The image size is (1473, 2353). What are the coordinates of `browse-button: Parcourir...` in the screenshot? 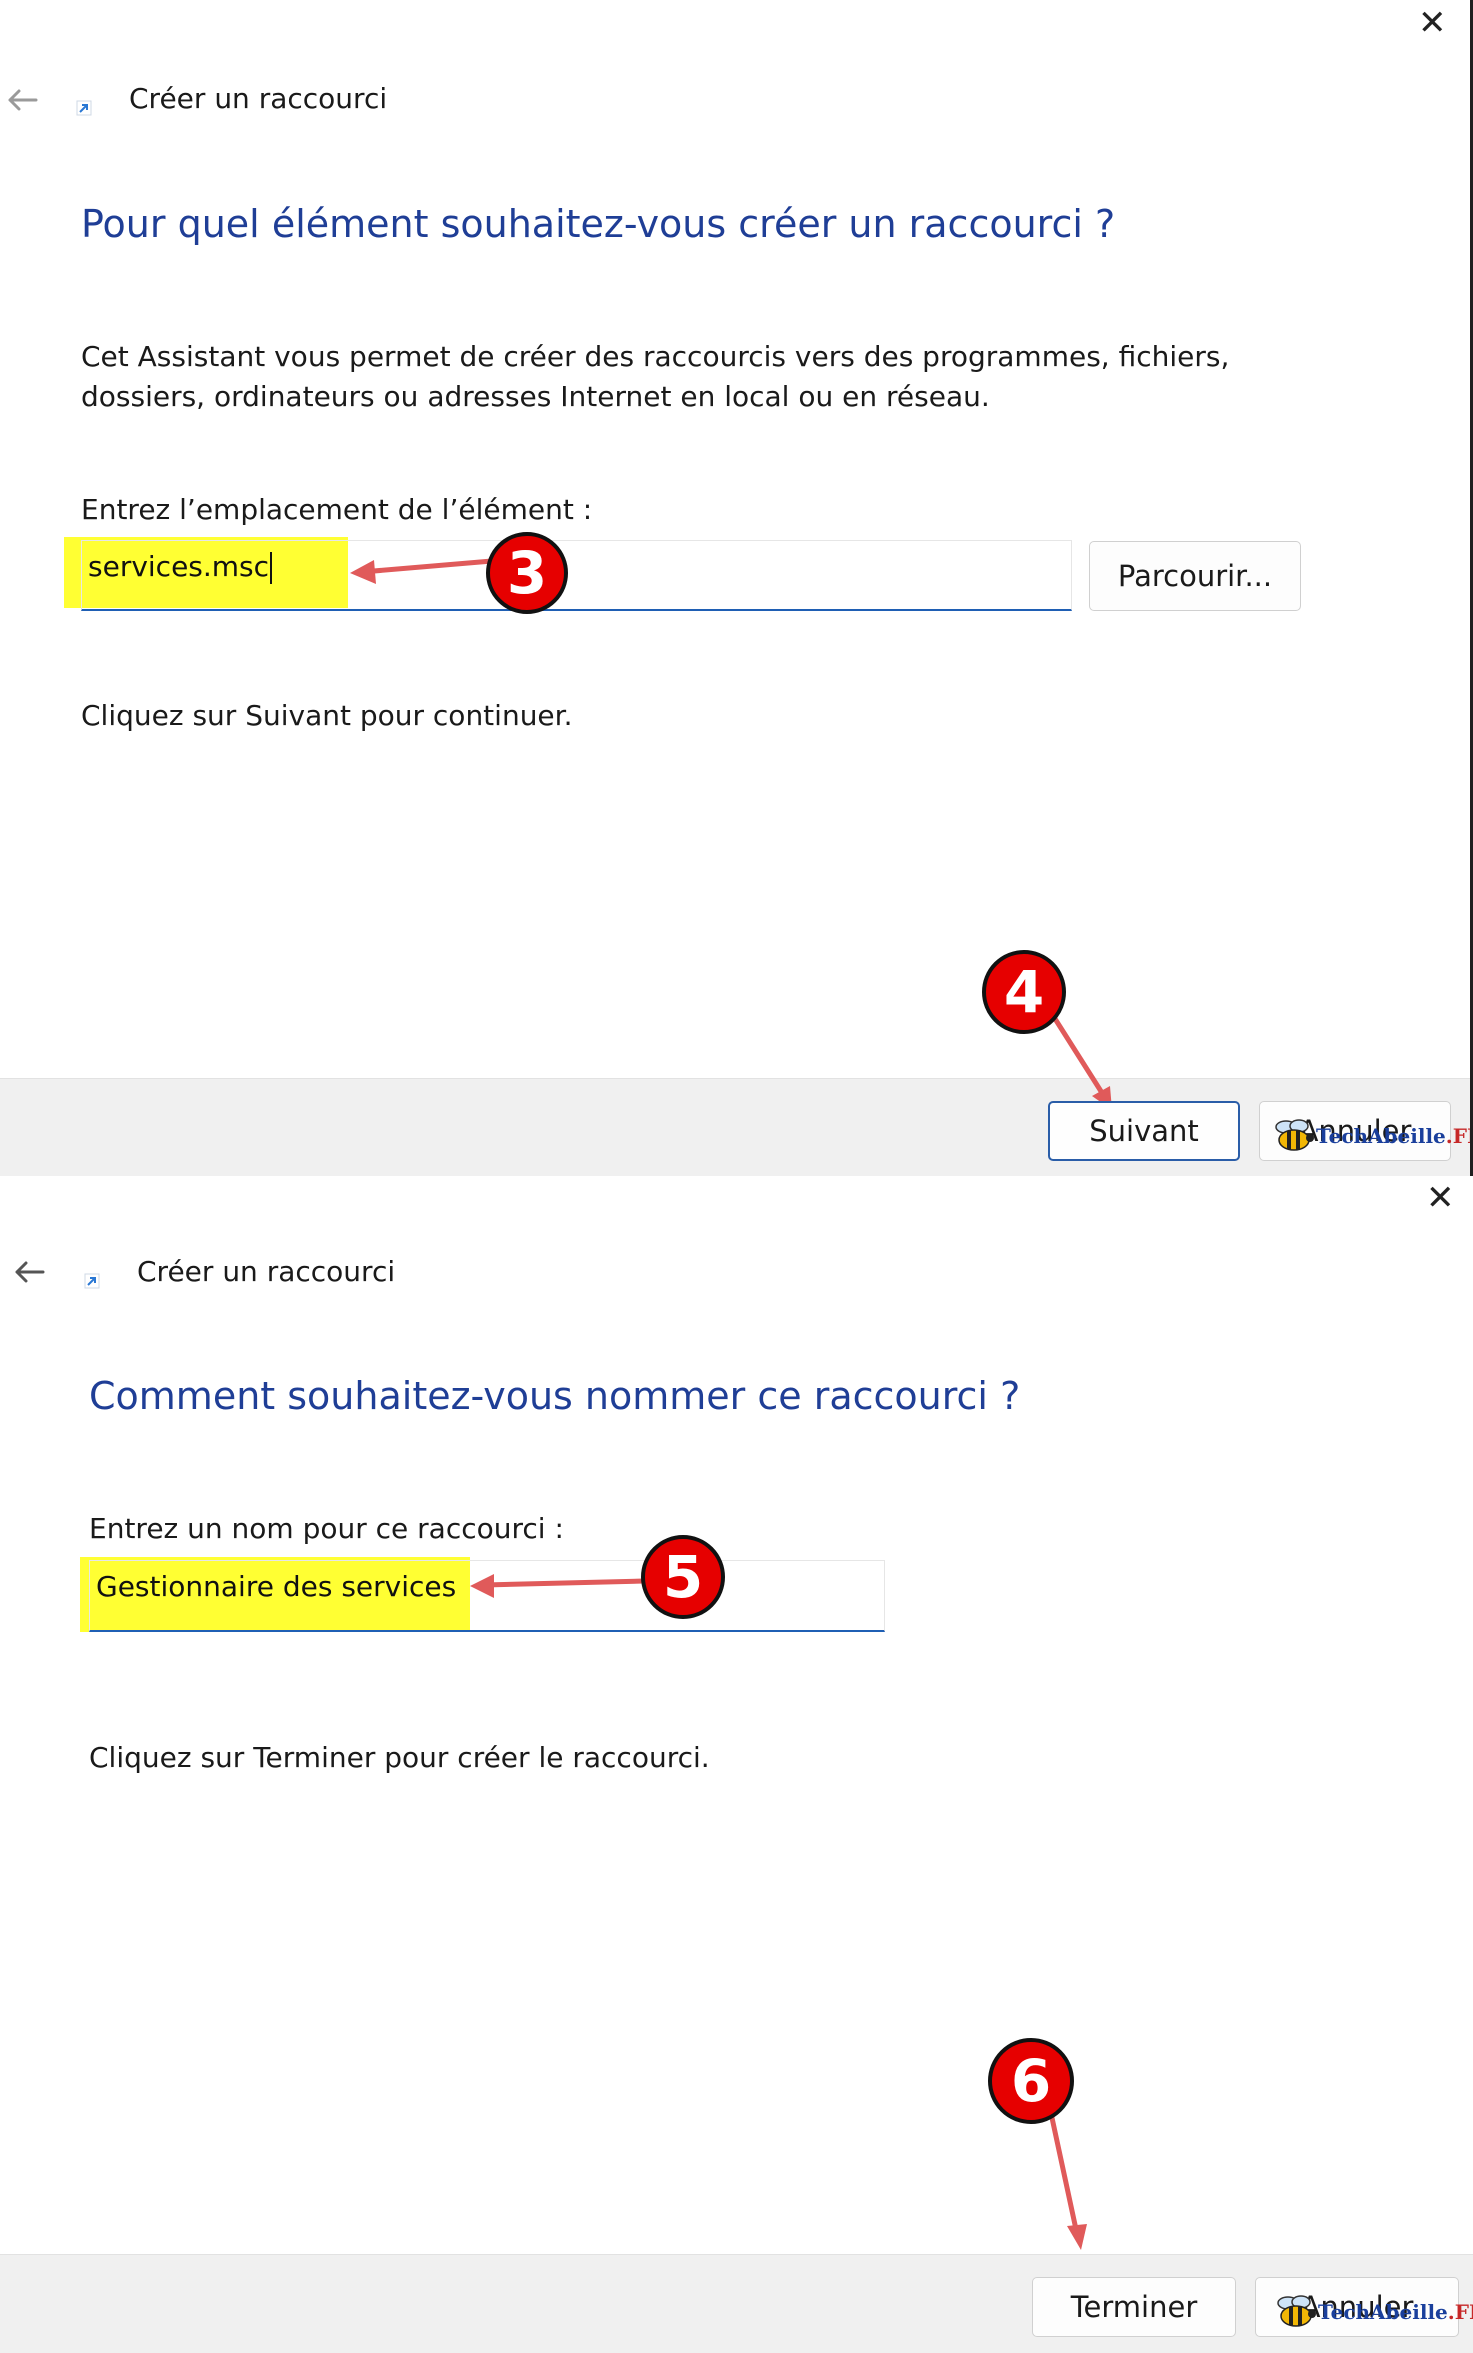 It's located at (1195, 576).